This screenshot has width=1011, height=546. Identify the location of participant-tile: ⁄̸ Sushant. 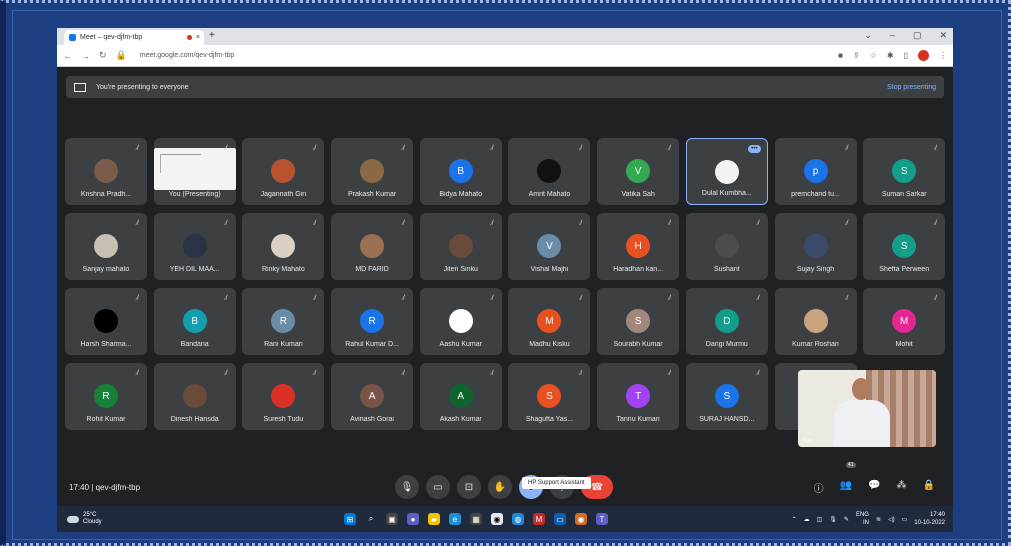
(726, 246).